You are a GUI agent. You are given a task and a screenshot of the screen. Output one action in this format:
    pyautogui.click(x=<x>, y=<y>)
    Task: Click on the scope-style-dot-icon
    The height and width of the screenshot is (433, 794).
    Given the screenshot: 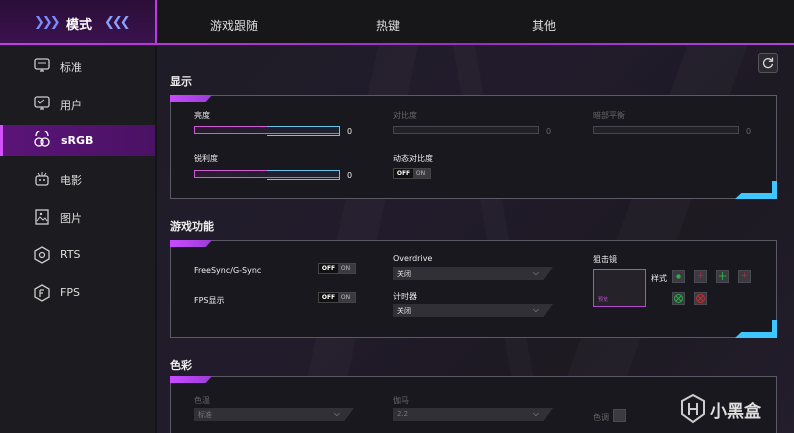 What is the action you would take?
    pyautogui.click(x=678, y=276)
    